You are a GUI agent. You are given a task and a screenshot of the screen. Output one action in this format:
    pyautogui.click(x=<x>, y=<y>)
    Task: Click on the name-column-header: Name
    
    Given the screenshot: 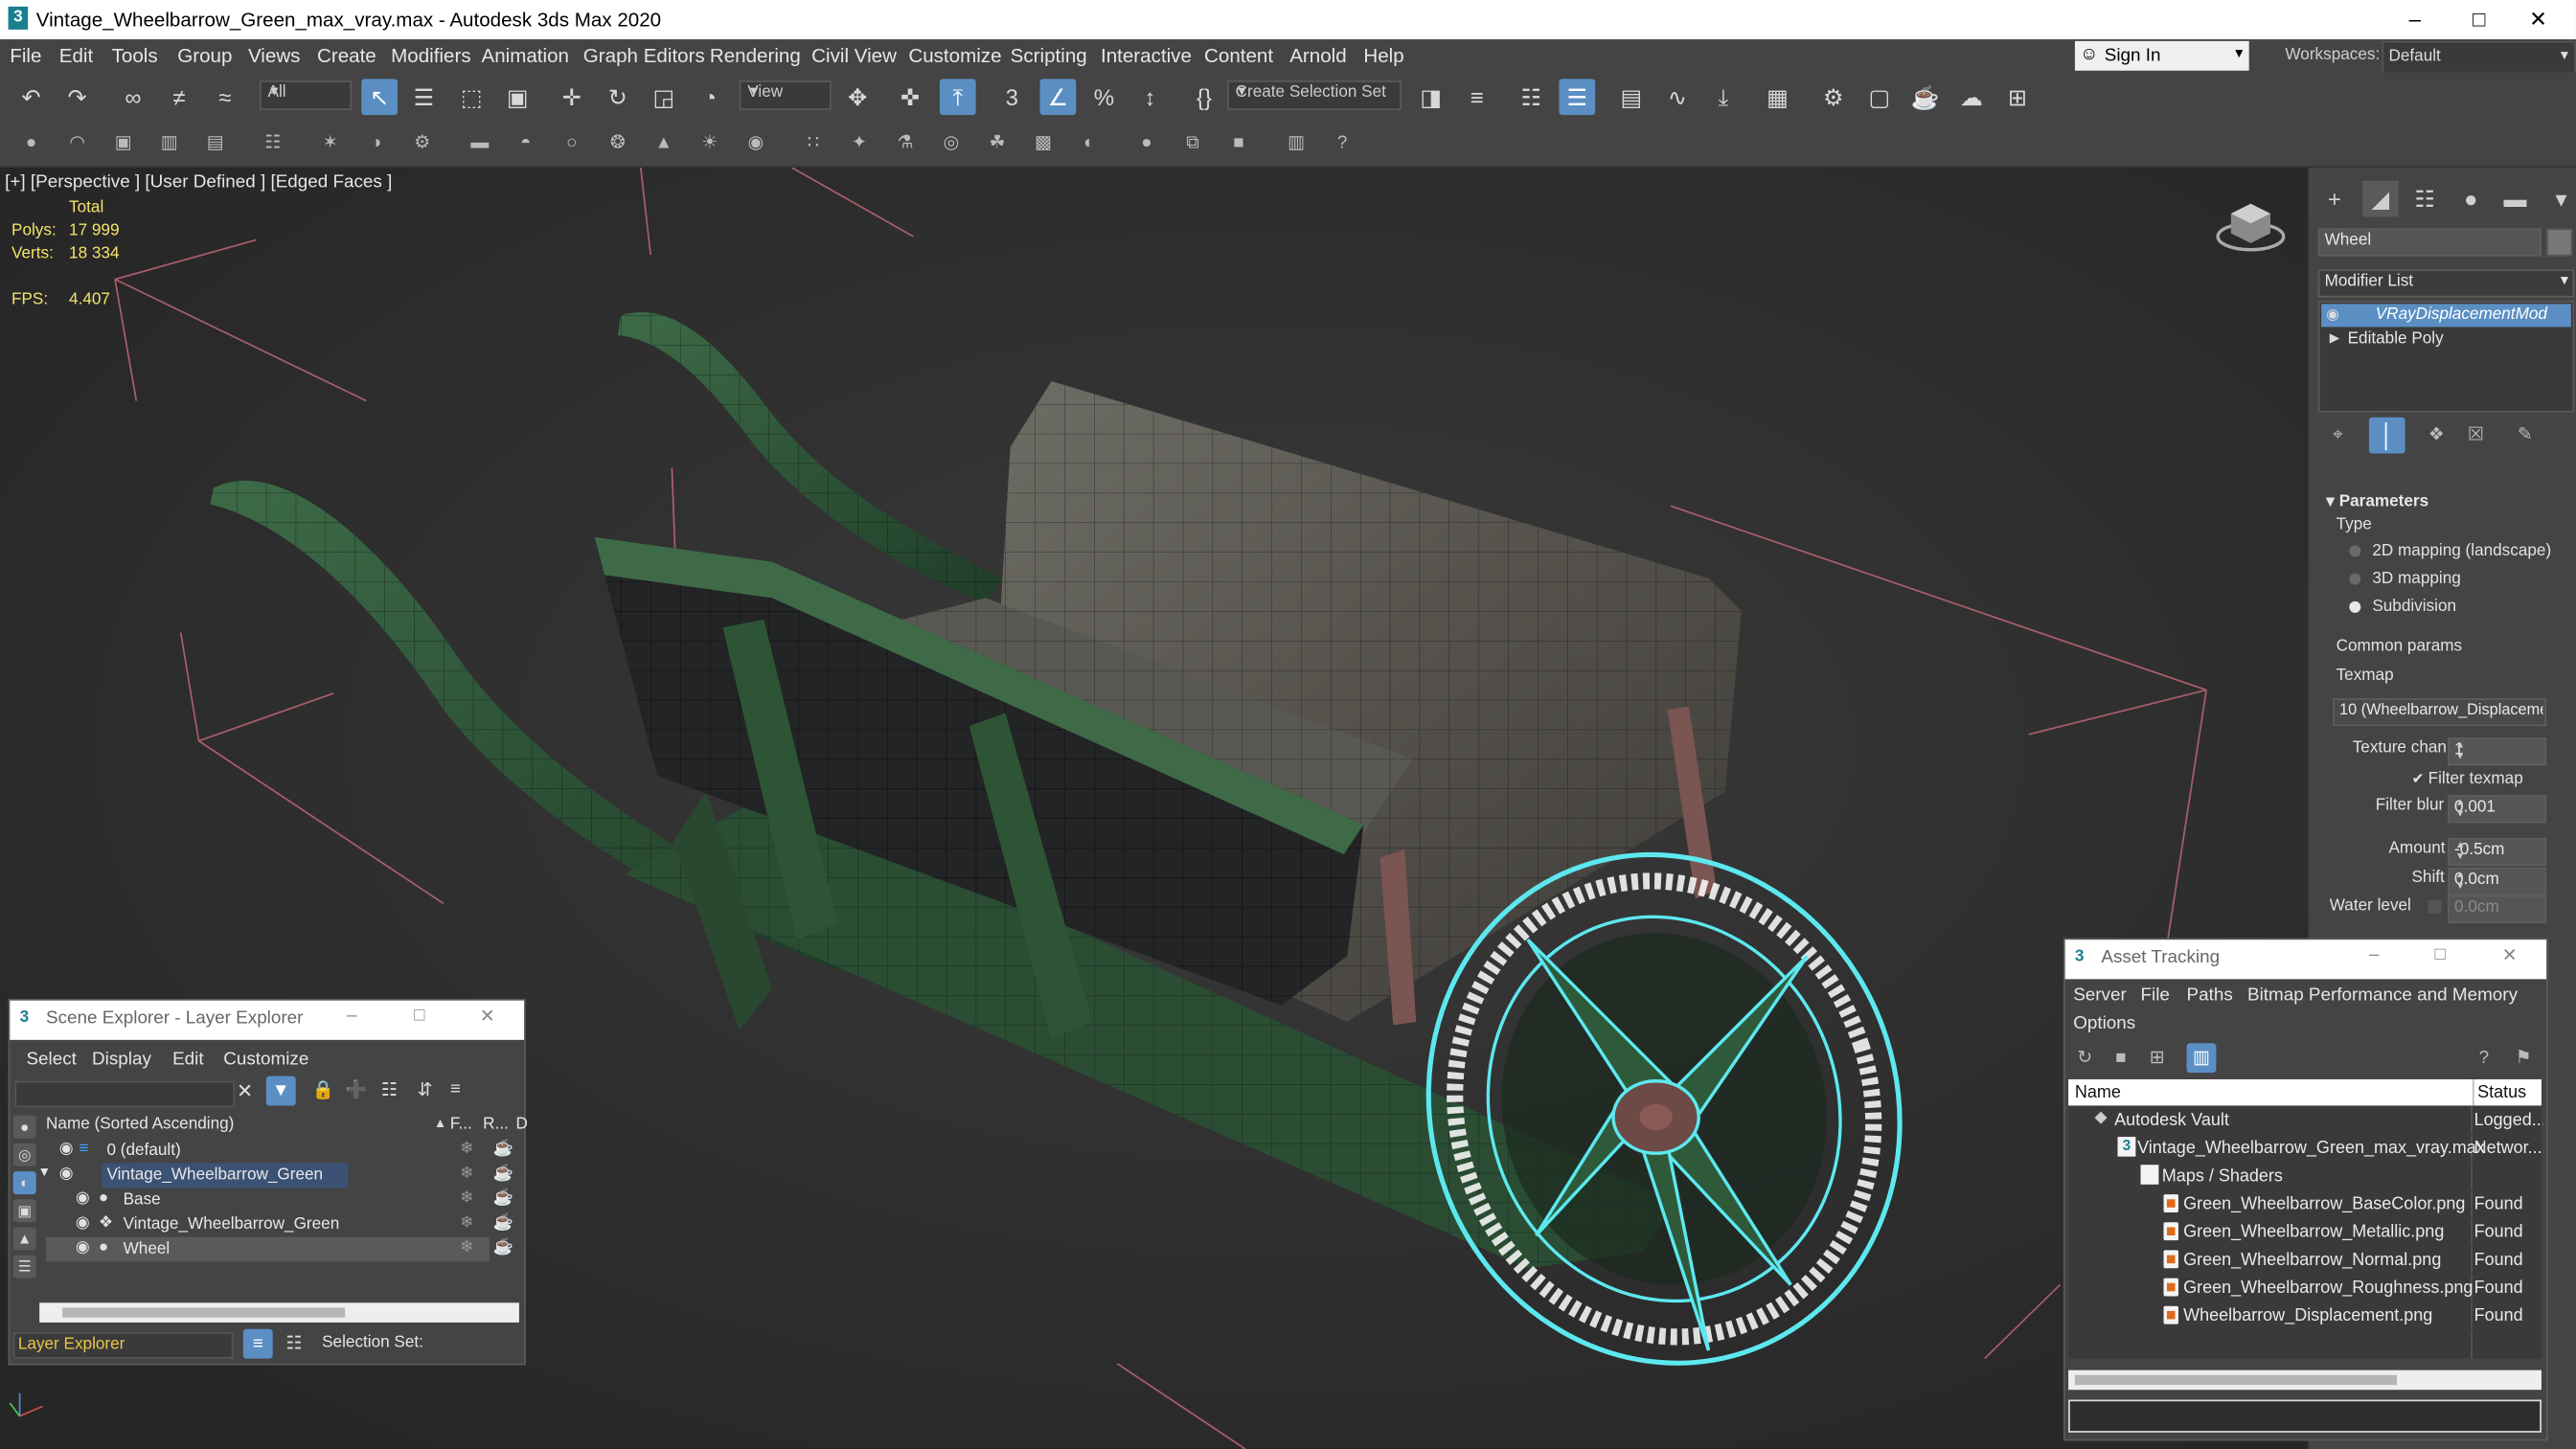 What is the action you would take?
    pyautogui.click(x=2098, y=1092)
    